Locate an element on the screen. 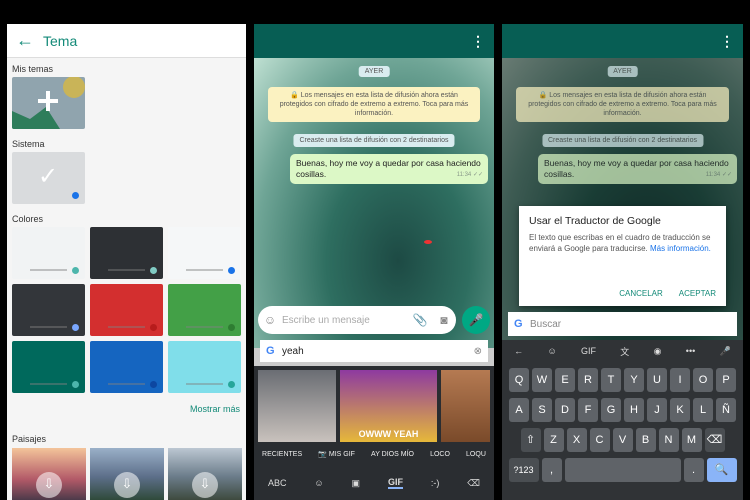 This screenshot has height=500, width=750. add-theme-tile is located at coordinates (48, 103).